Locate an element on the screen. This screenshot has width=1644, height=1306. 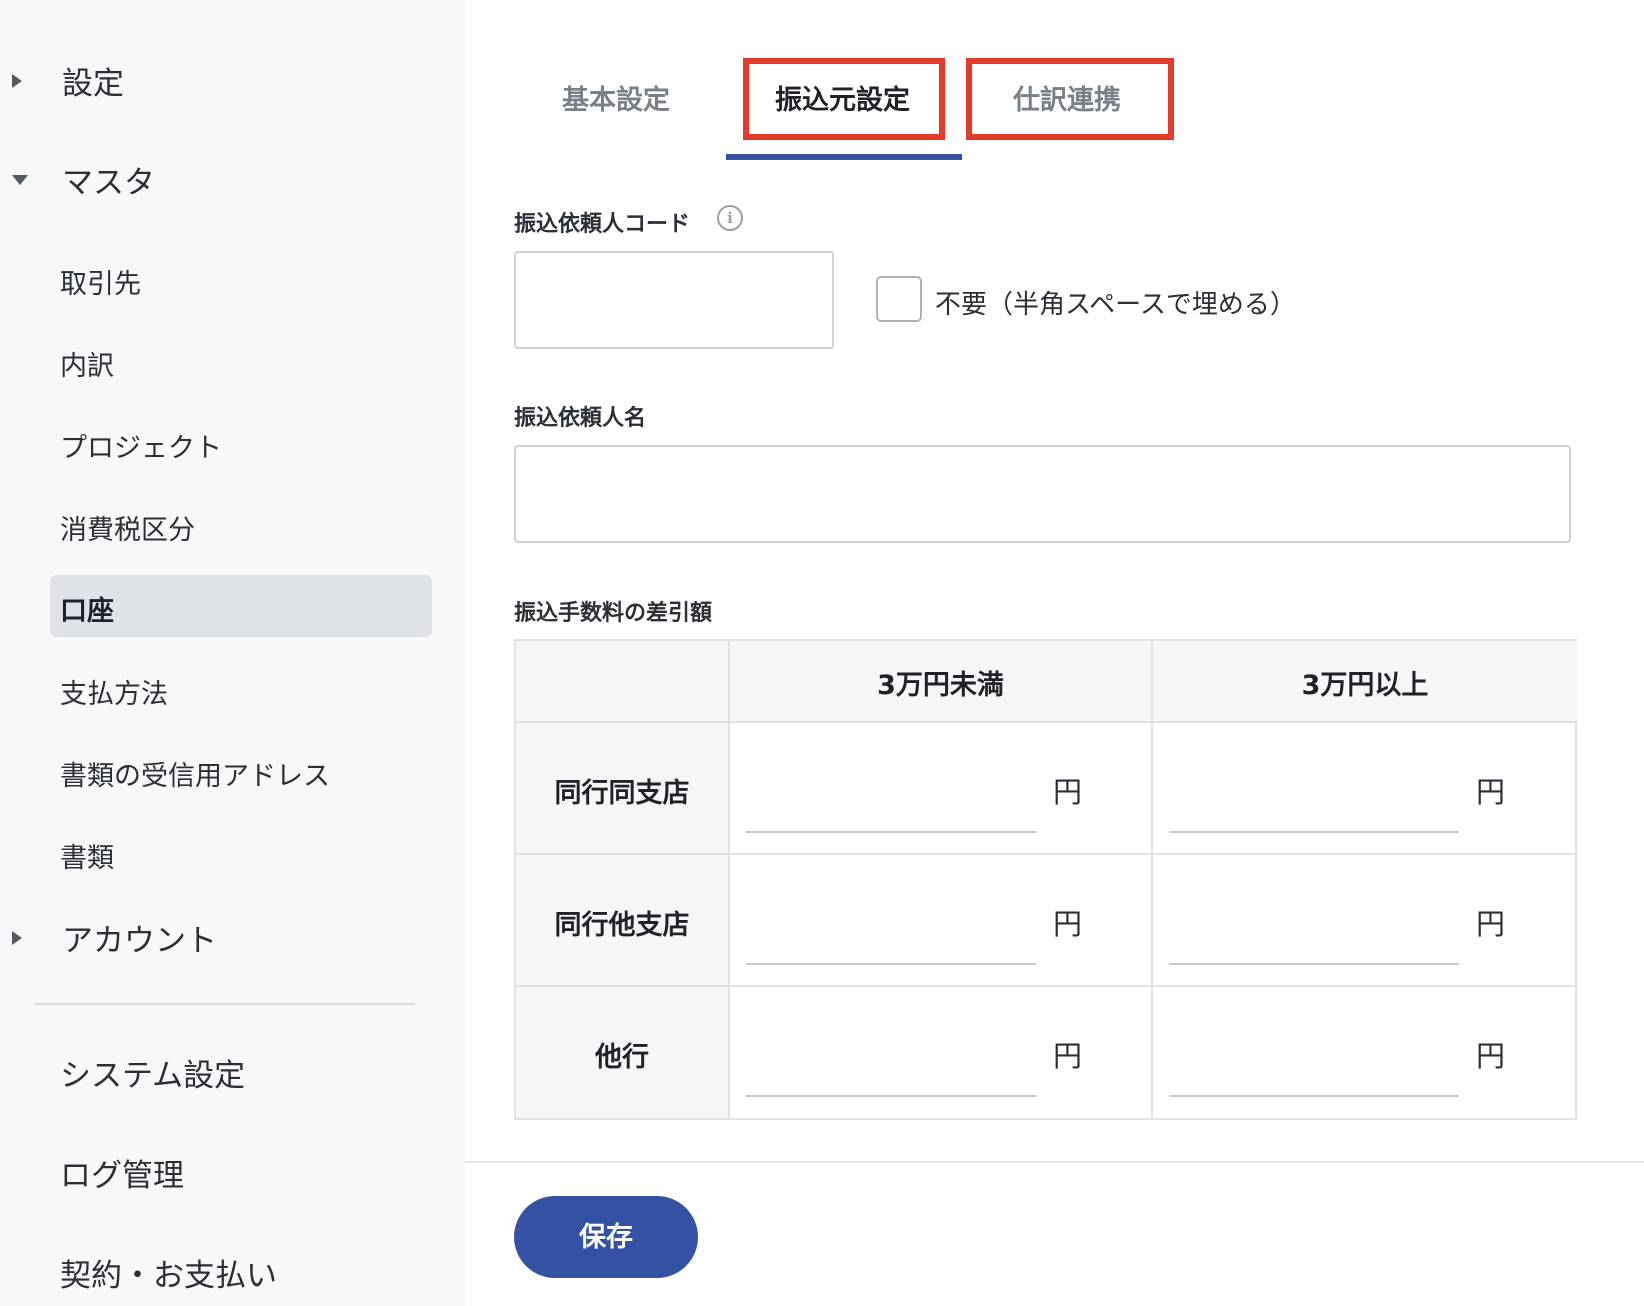
sidebar-group-settings: 設定 is located at coordinates (62, 80).